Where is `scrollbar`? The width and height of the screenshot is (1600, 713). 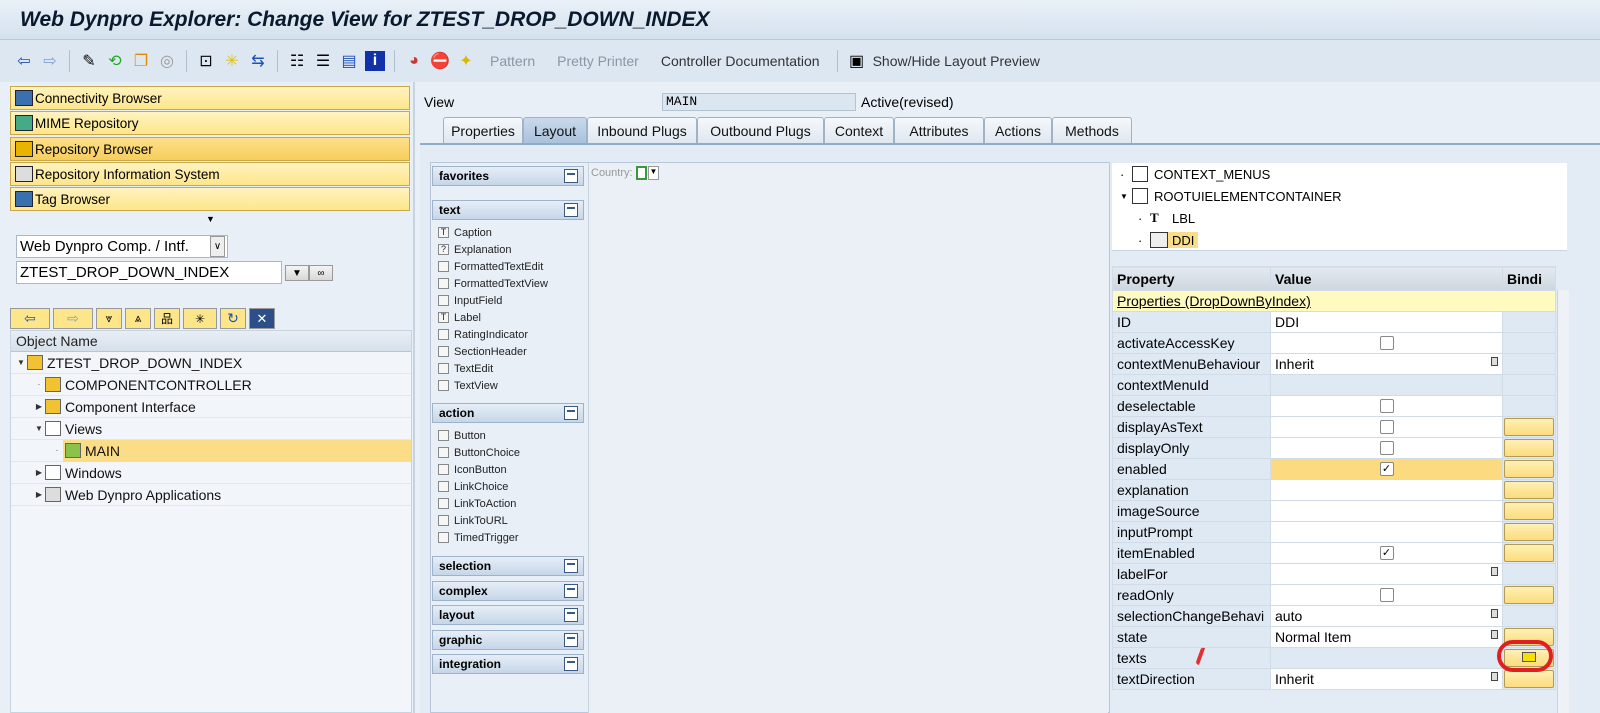 scrollbar is located at coordinates (1563, 501).